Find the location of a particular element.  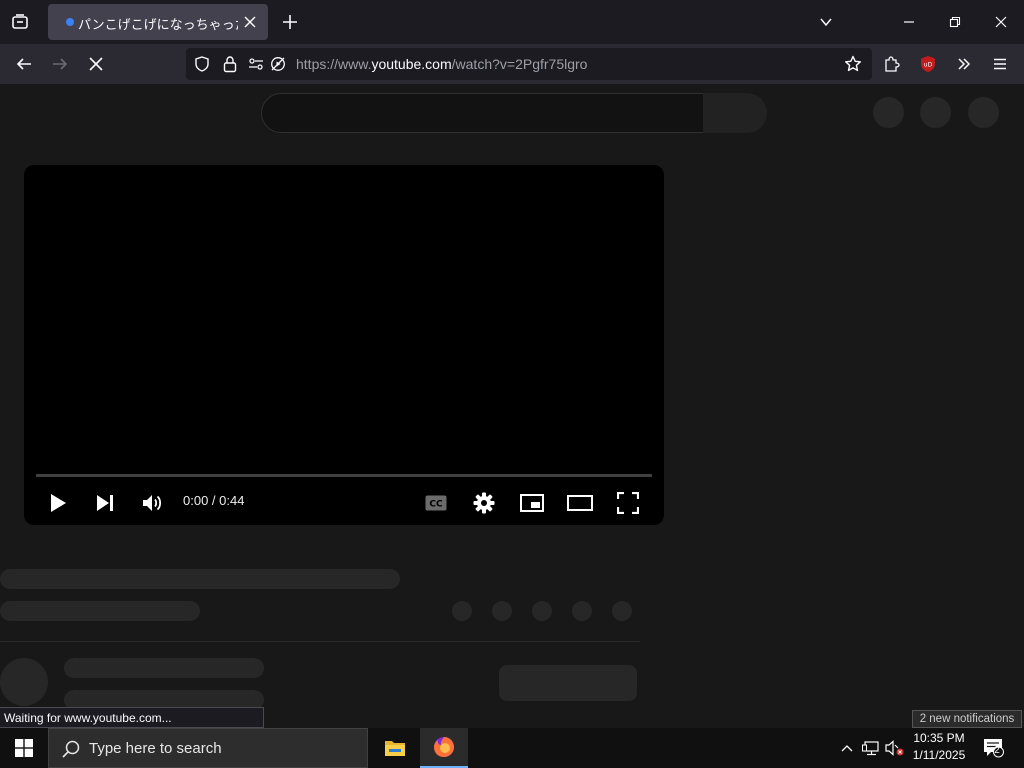

volume-icon is located at coordinates (152, 503).